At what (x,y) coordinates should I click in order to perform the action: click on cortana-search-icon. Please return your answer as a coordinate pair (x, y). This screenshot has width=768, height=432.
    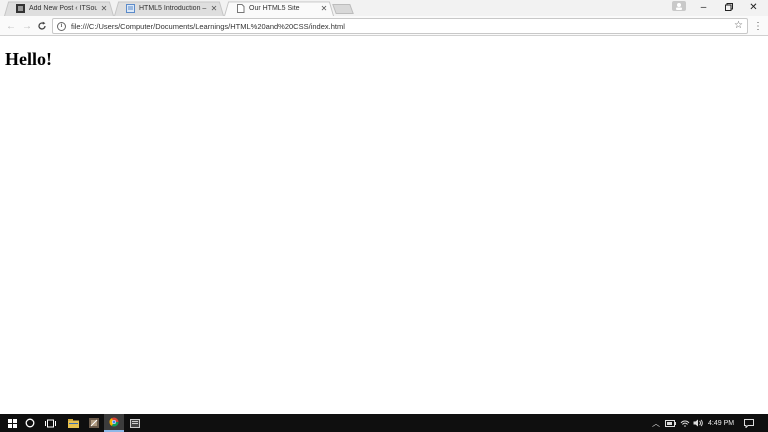
    Looking at the image, I should click on (30, 423).